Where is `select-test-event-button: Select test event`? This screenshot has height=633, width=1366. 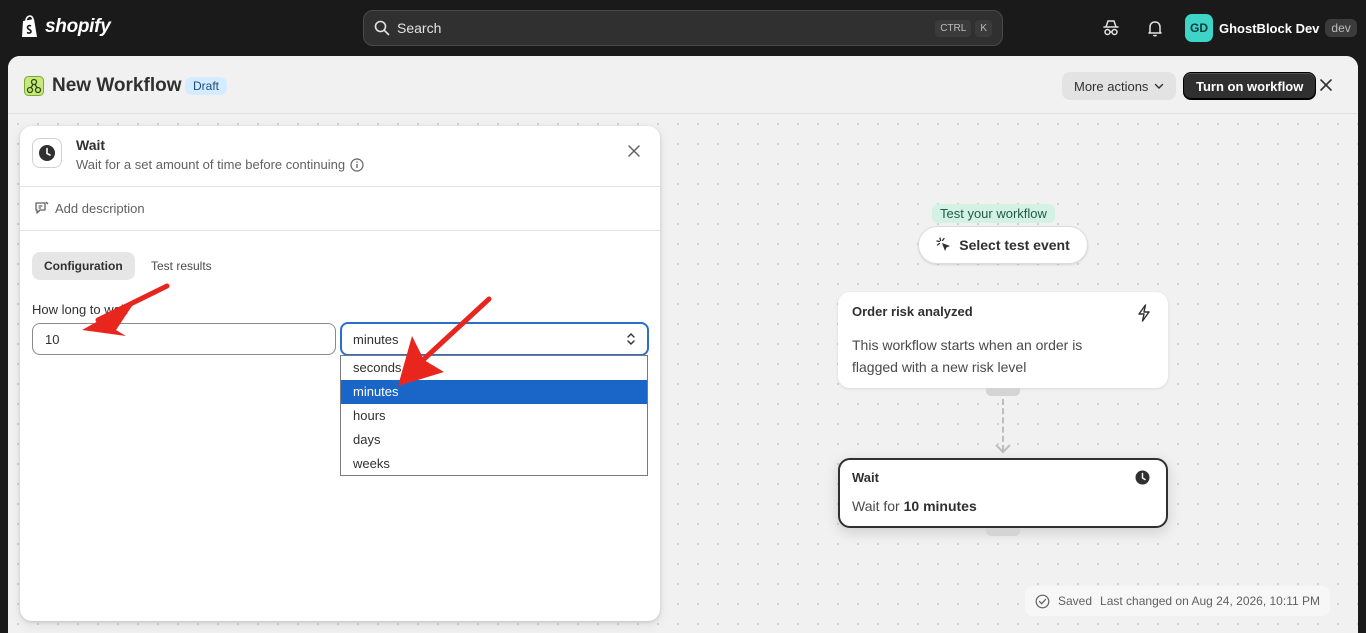
select-test-event-button: Select test event is located at coordinates (1003, 245).